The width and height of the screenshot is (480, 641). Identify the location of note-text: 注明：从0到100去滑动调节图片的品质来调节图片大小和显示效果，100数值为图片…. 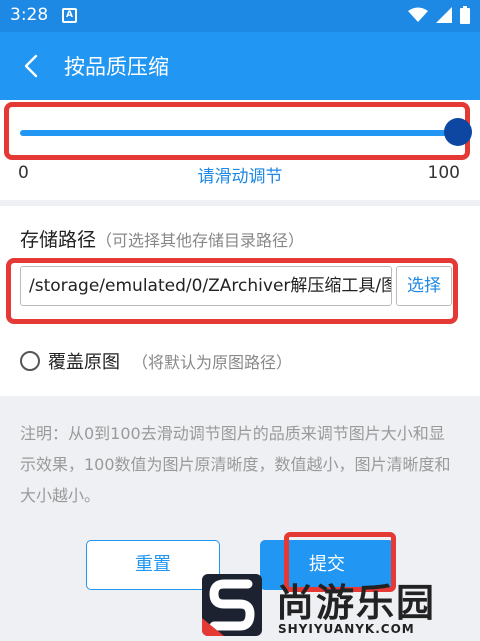
(235, 464).